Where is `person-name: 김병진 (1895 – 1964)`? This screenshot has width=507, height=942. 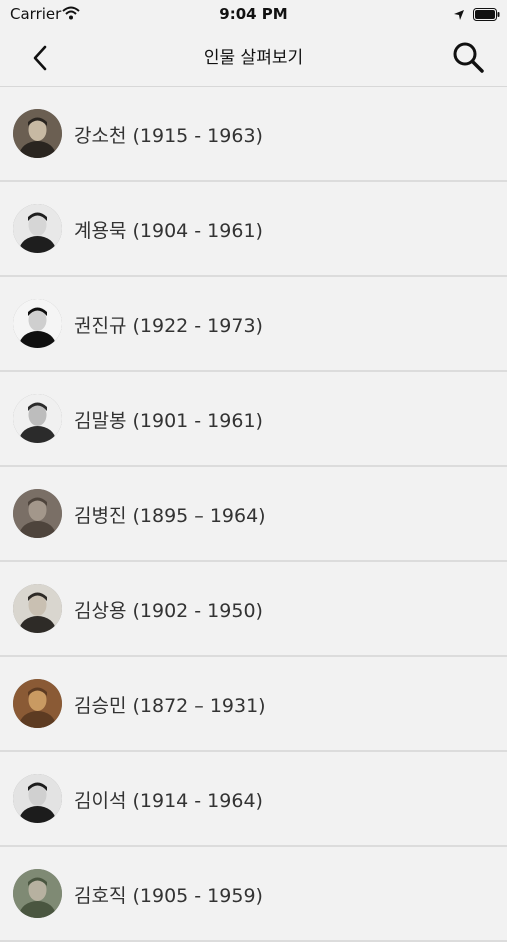 person-name: 김병진 (1895 – 1964) is located at coordinates (170, 516).